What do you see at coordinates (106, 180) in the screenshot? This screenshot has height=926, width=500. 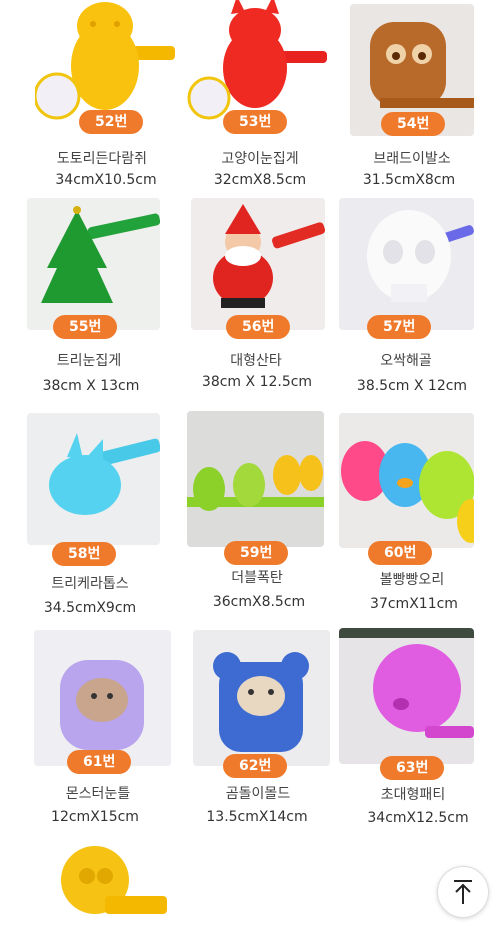 I see `product-size: 34cmX10.5cm` at bounding box center [106, 180].